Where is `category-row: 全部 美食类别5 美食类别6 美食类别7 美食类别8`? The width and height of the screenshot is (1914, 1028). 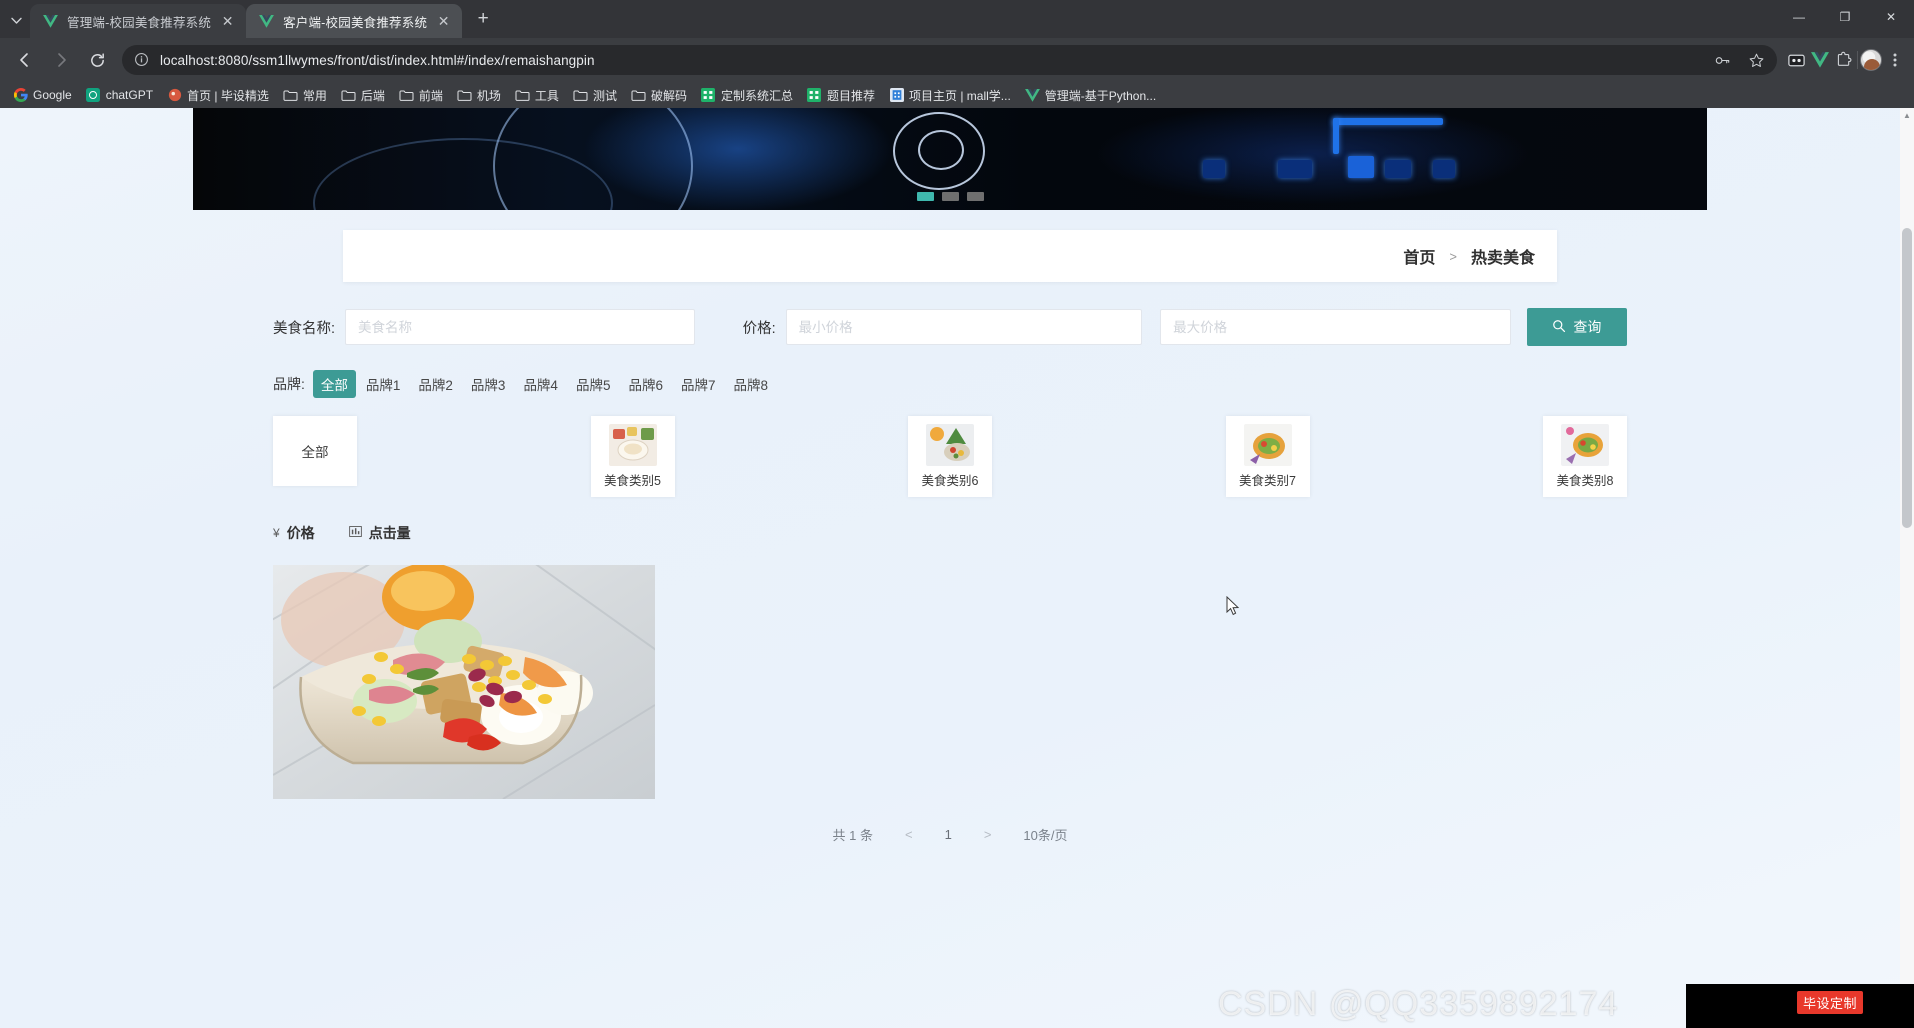
category-row: 全部 美食类别5 美食类别6 美食类别7 美食类别8 is located at coordinates (950, 456).